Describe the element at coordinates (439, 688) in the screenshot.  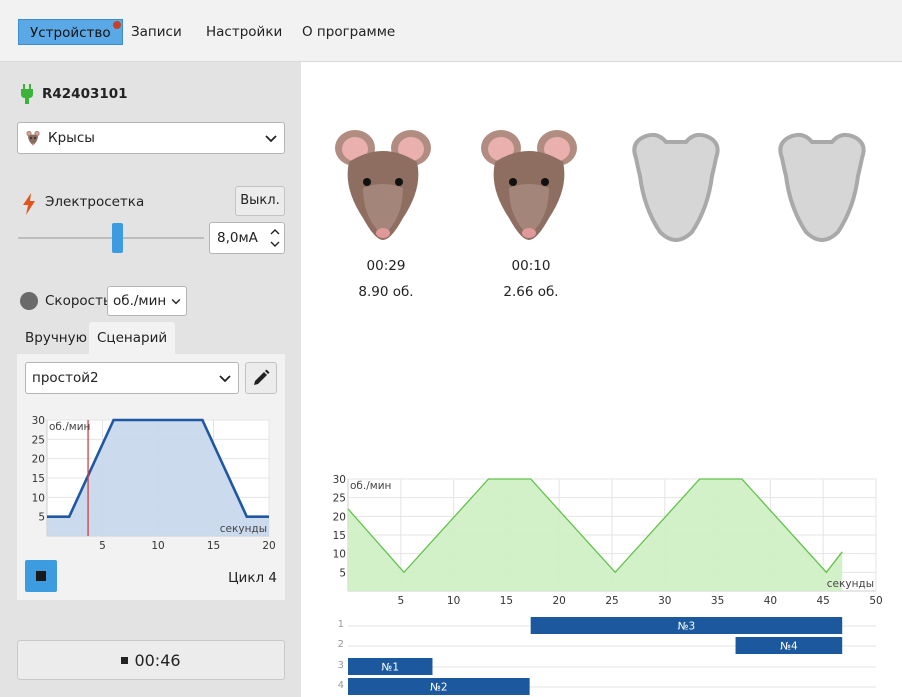
I see `timeline-bar-label: №2` at that location.